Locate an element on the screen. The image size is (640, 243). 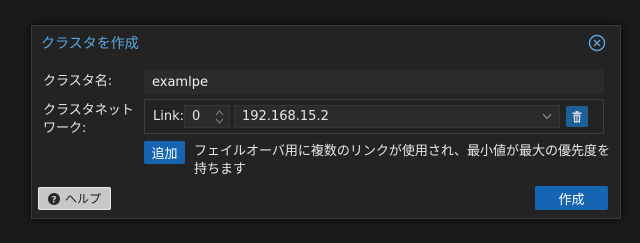
network-link-row: Link: 0 192.168.15.2 is located at coordinates (374, 116).